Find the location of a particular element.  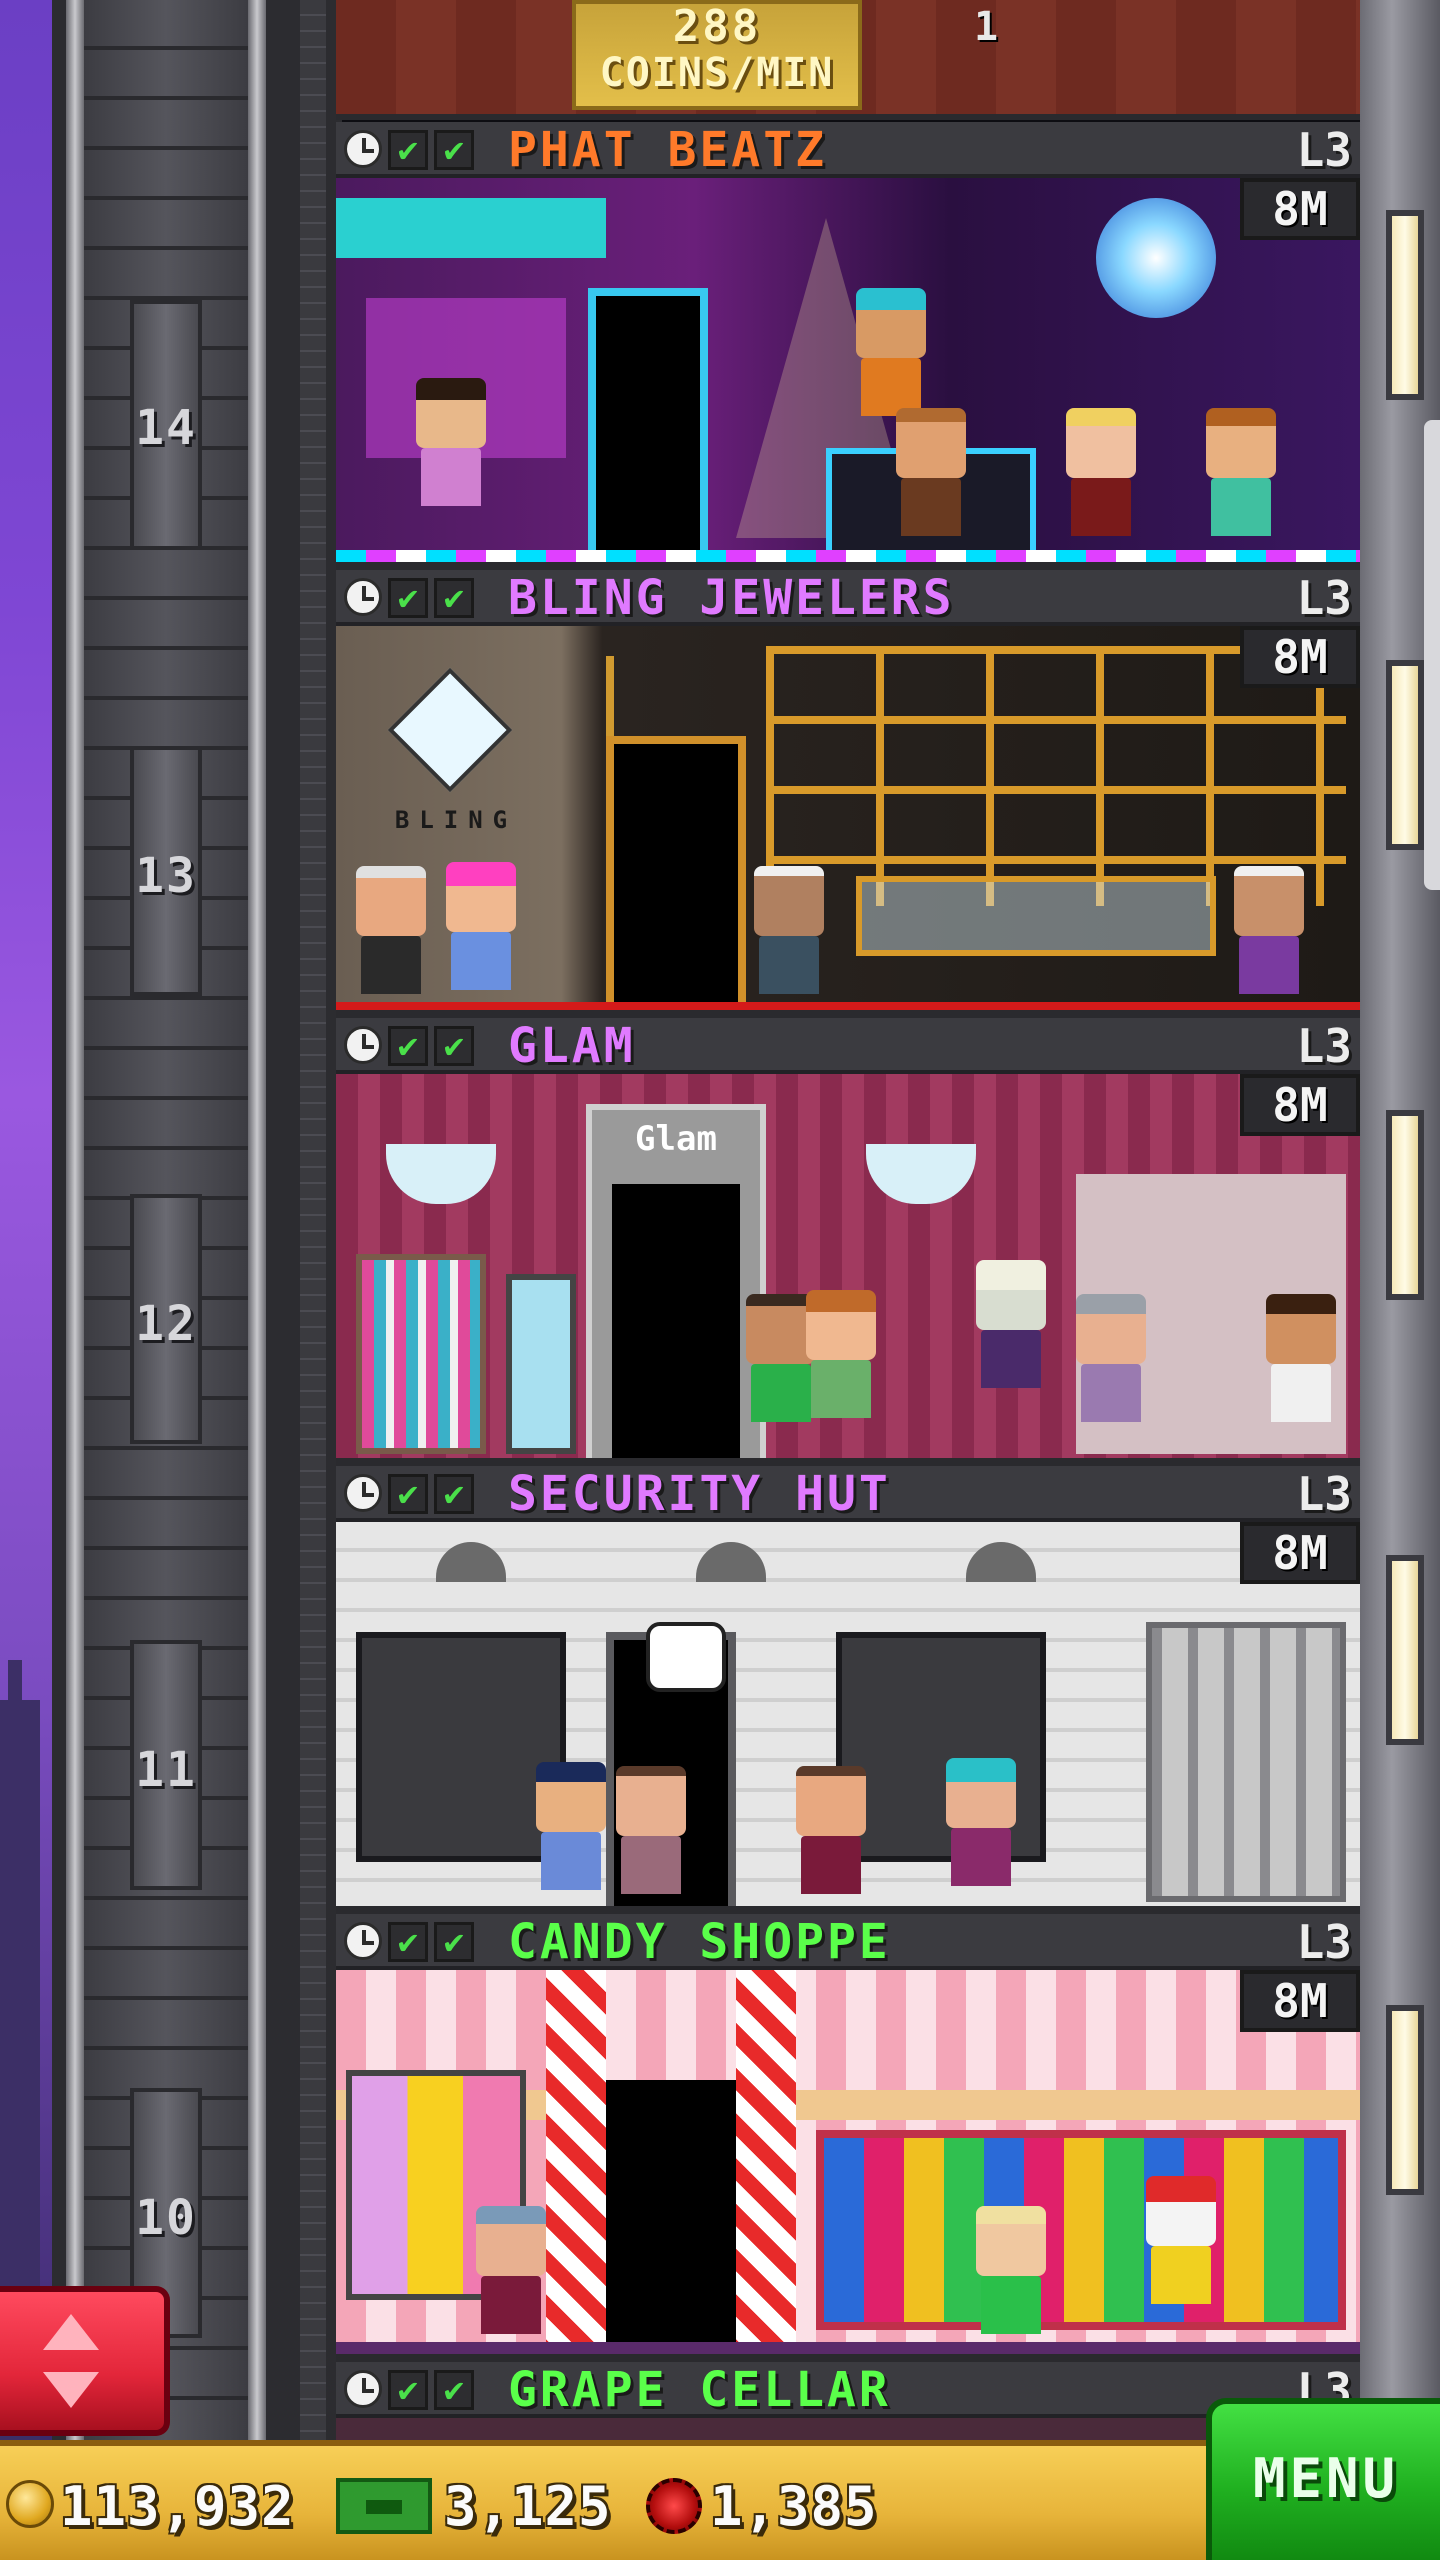

menu-button: MENU is located at coordinates (1323, 2479).